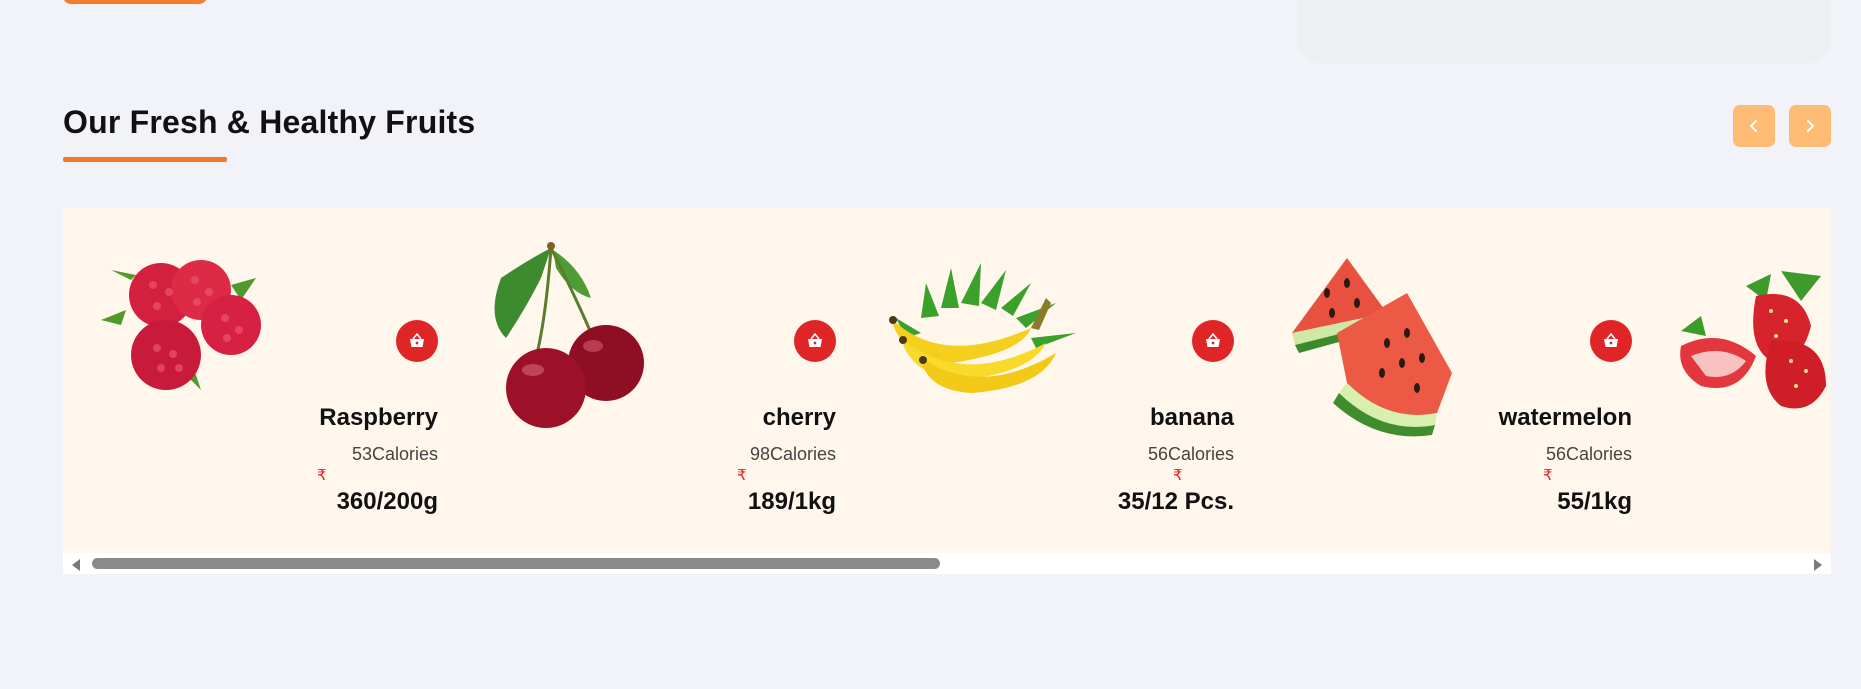 The image size is (1861, 689). I want to click on section-title: Our Fresh & Healthy Fruits, so click(269, 122).